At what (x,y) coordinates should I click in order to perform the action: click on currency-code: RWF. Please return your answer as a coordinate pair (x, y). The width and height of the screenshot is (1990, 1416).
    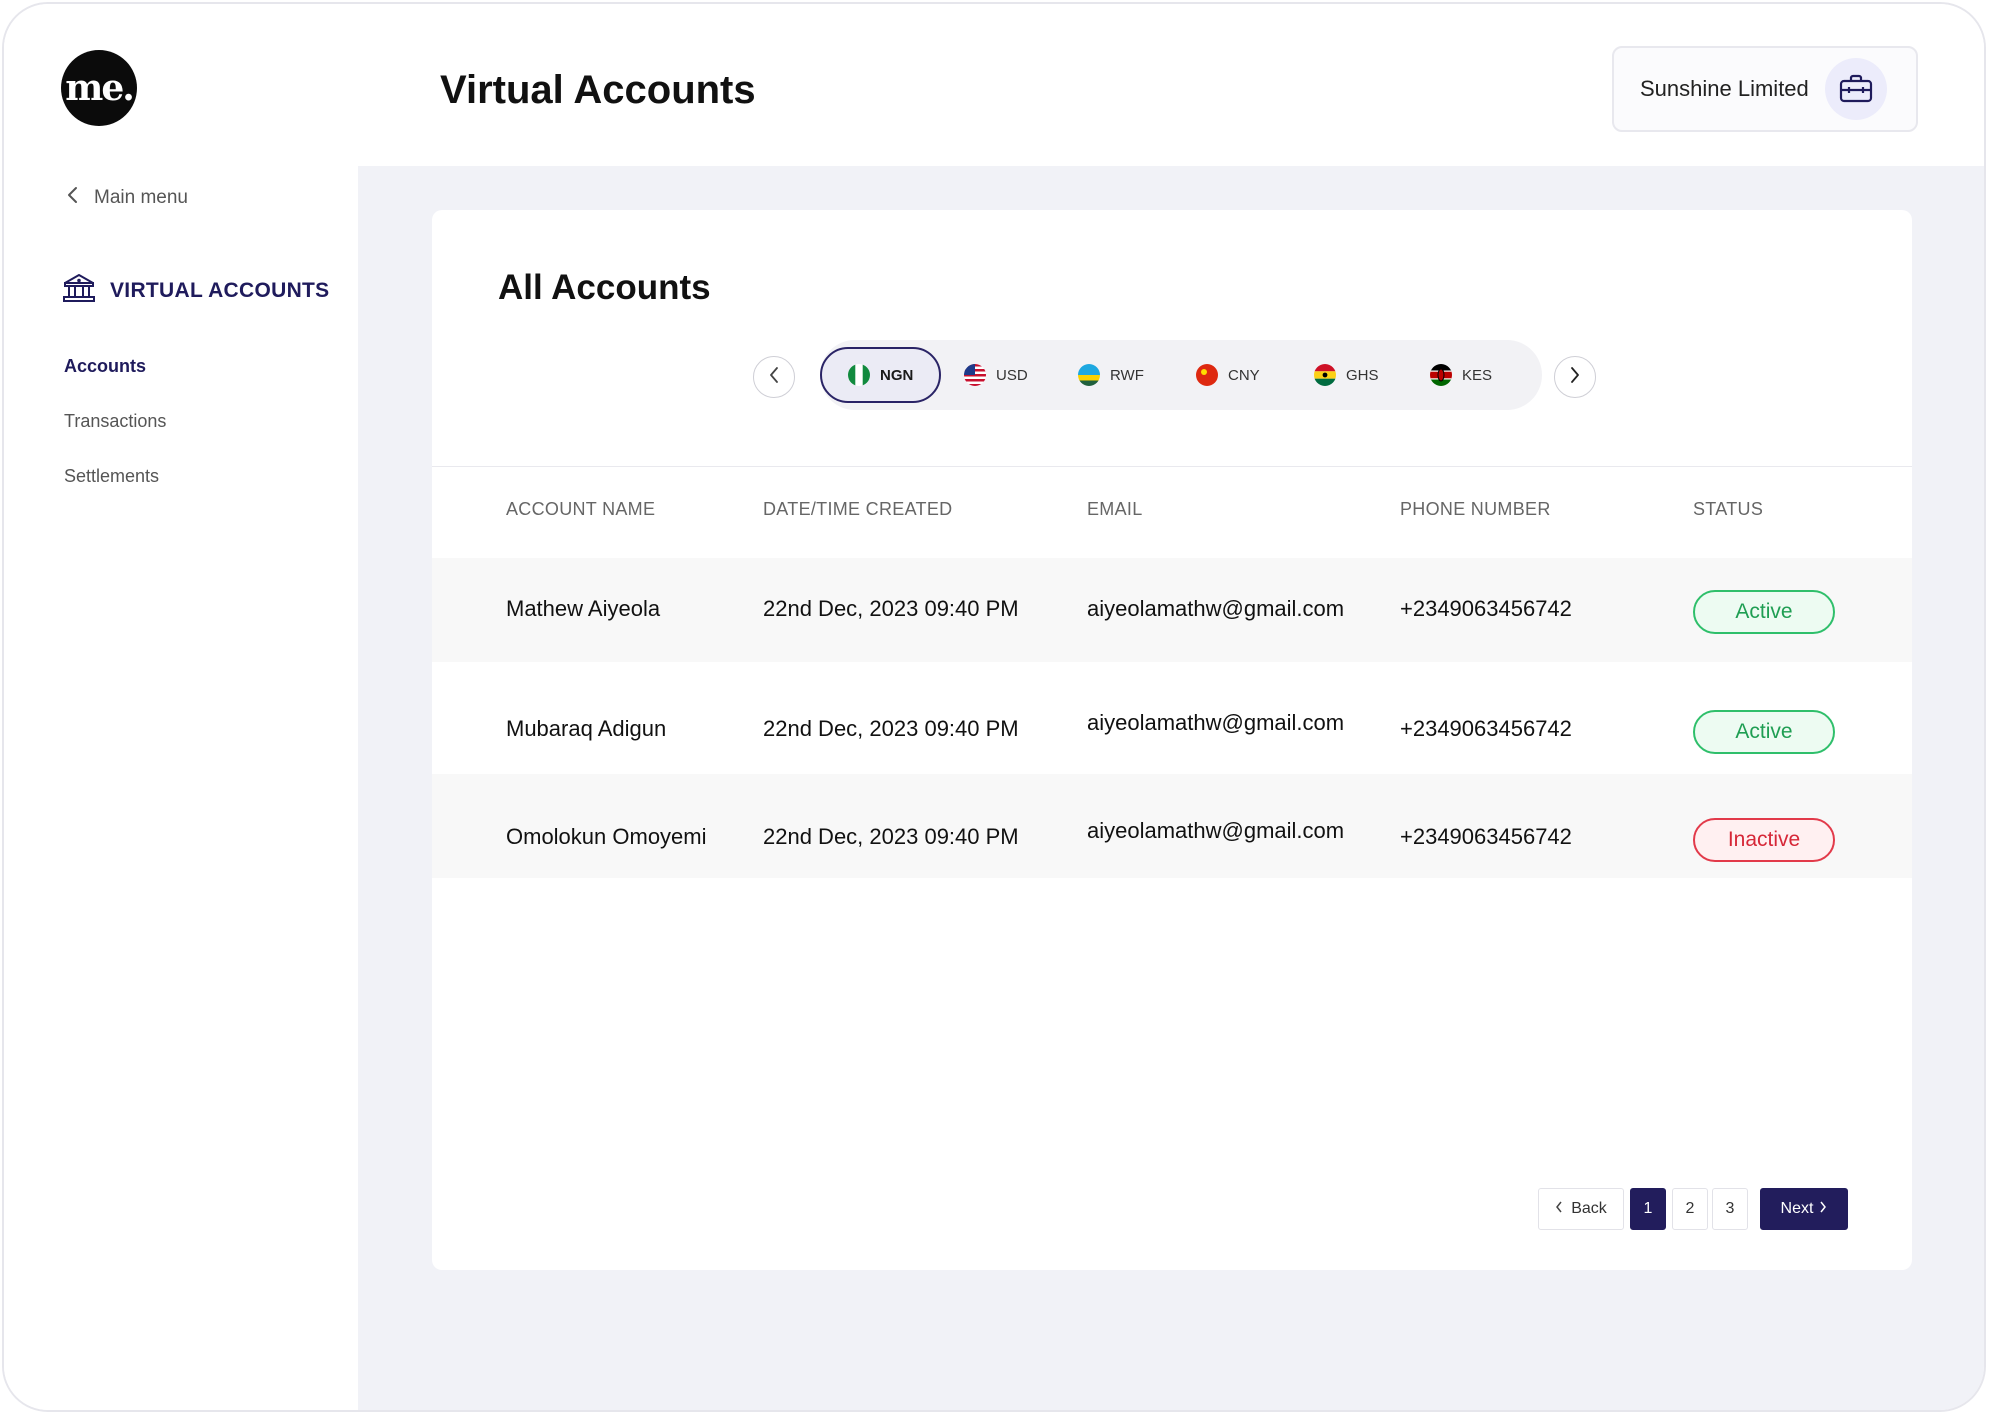
    Looking at the image, I should click on (1127, 375).